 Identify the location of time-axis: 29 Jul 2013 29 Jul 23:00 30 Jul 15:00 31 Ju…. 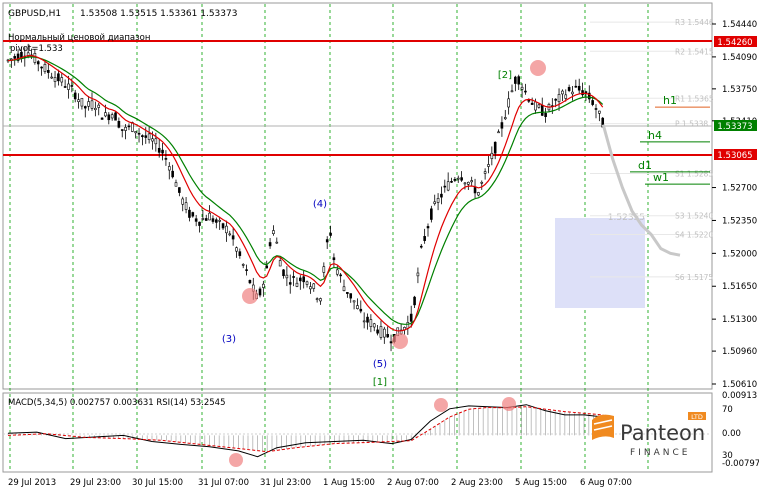
(320, 483).